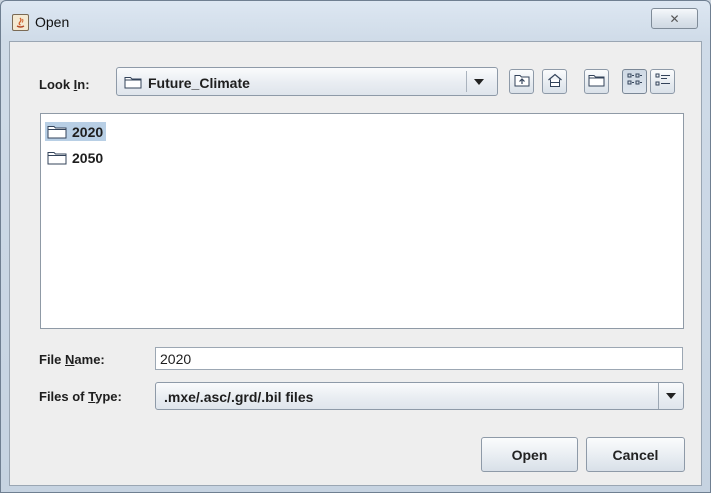 The width and height of the screenshot is (711, 493). Describe the element at coordinates (72, 359) in the screenshot. I see `file-name-label: File Name:` at that location.